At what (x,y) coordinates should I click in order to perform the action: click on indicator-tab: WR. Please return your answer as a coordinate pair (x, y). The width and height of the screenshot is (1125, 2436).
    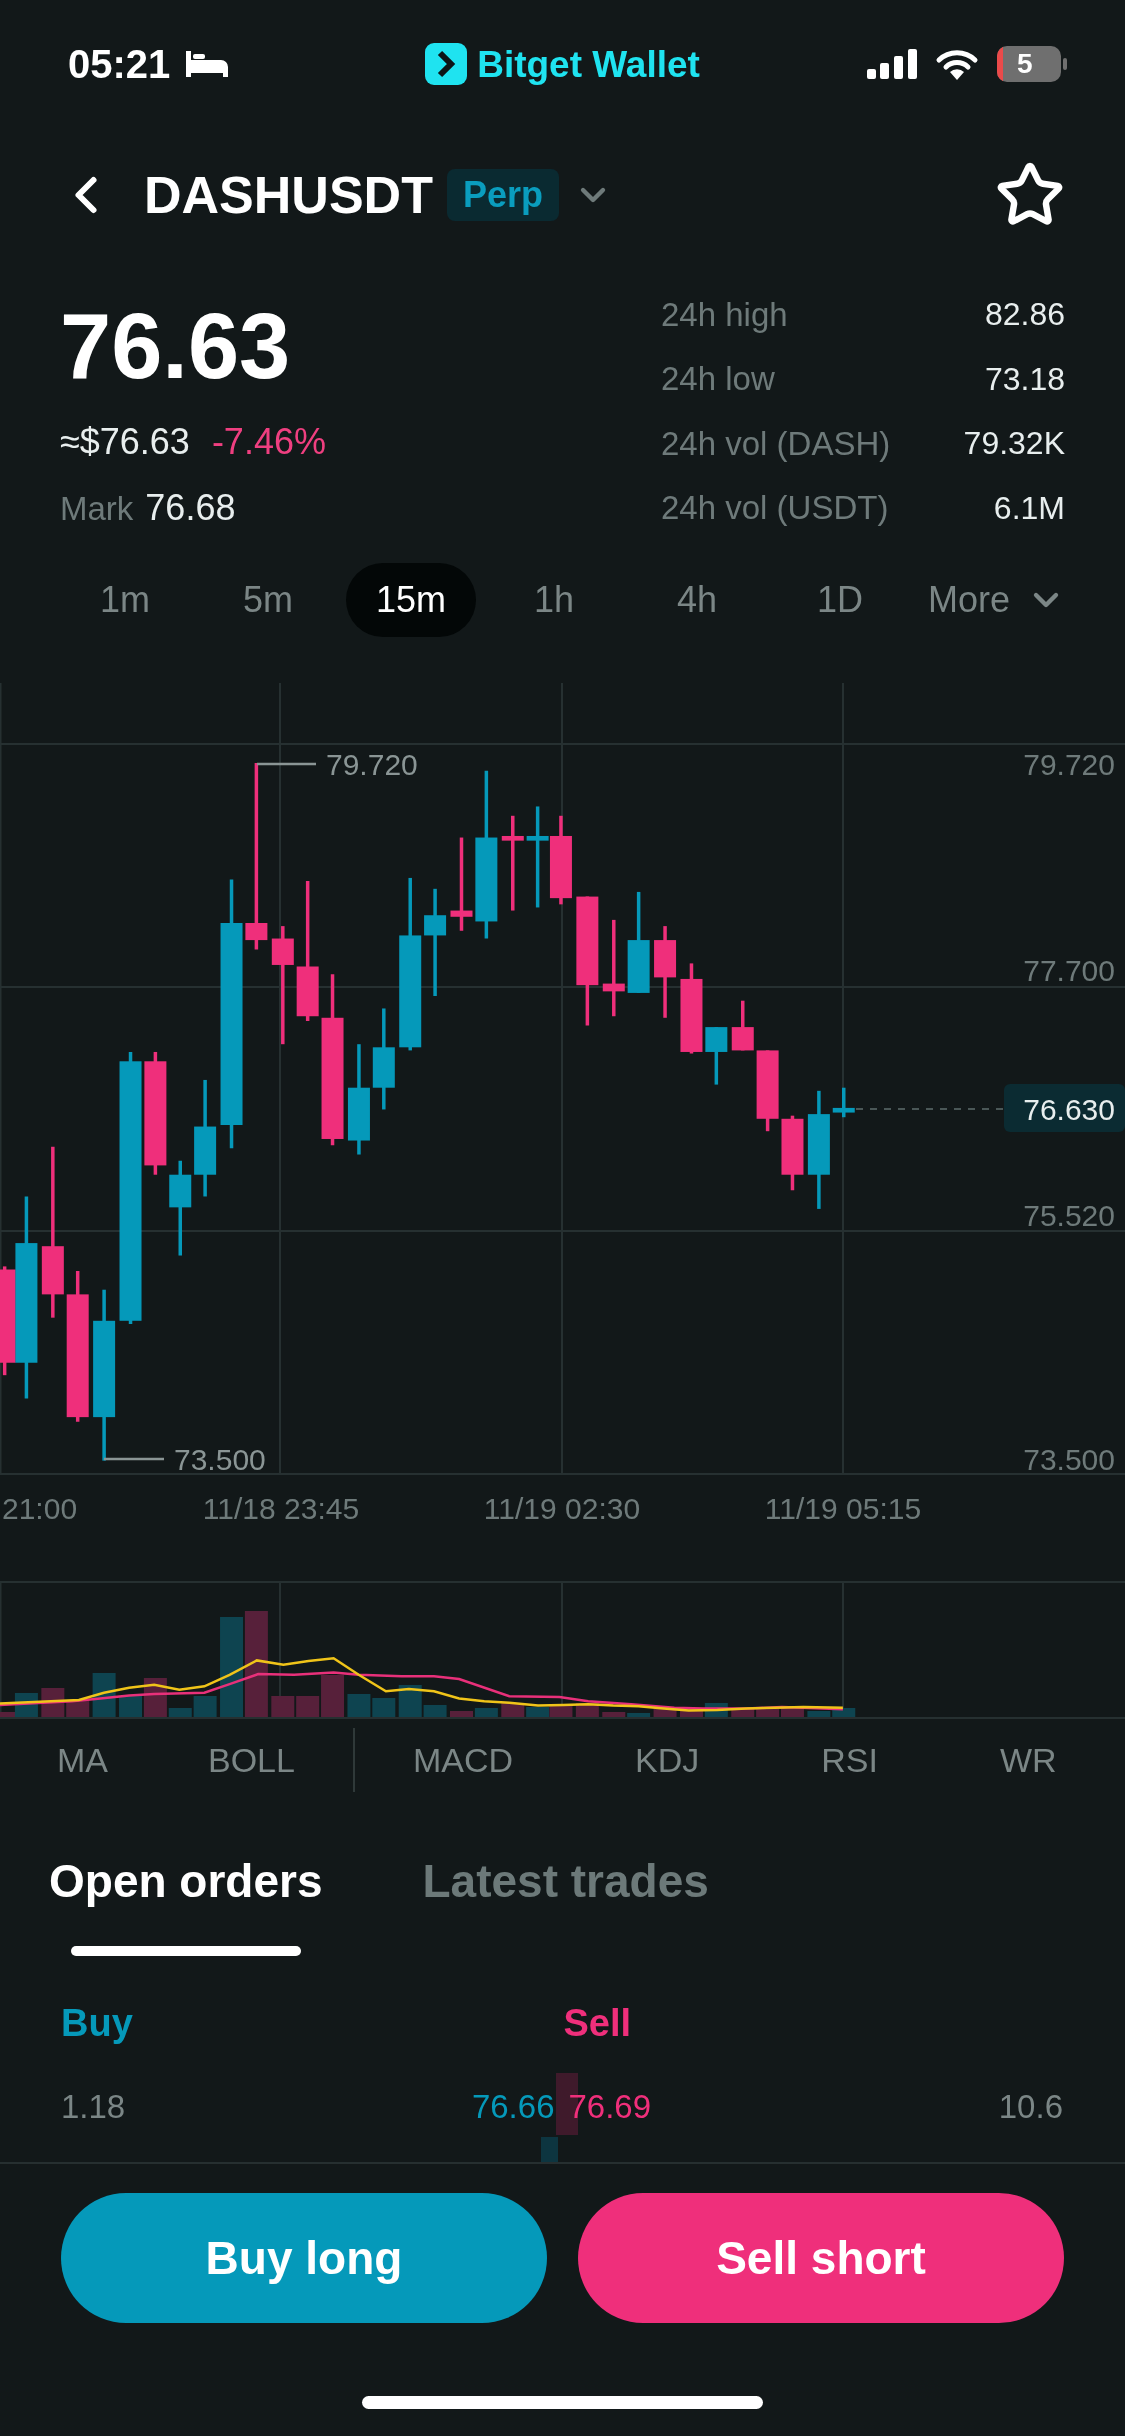
    Looking at the image, I should click on (1028, 1760).